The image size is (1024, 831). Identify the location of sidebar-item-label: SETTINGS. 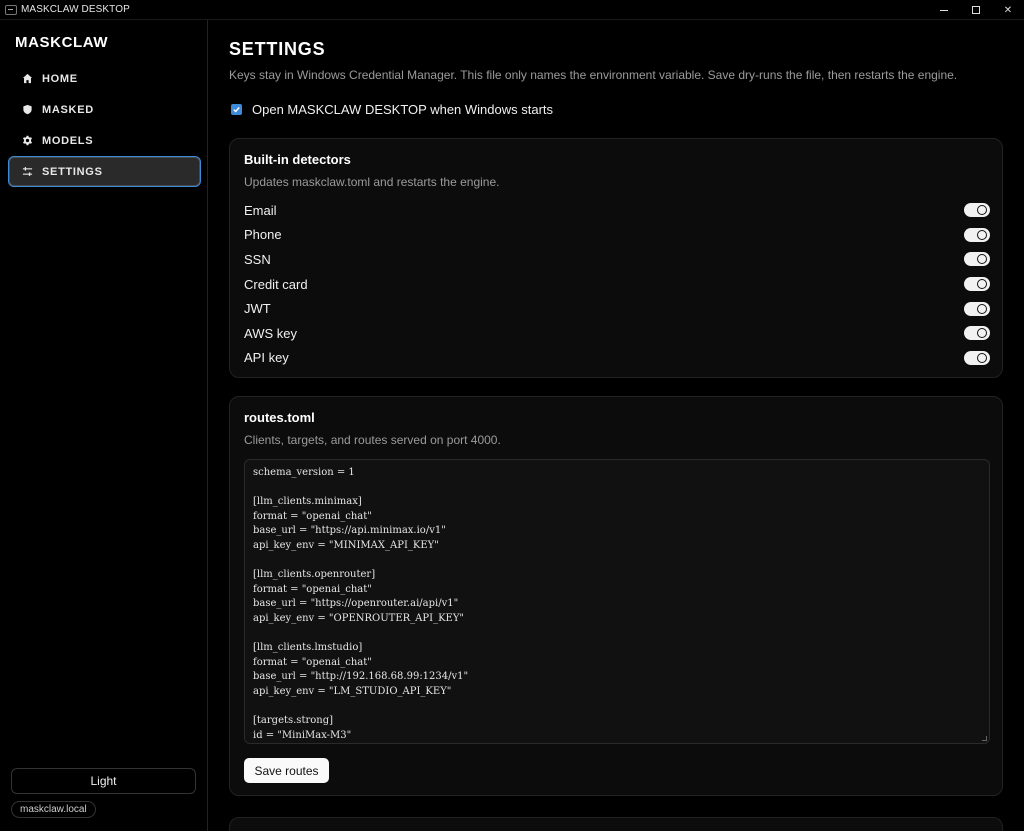
(72, 171).